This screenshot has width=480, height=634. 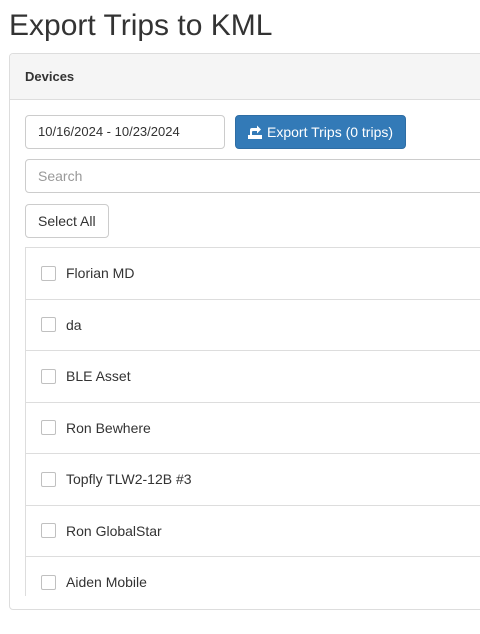 What do you see at coordinates (67, 221) in the screenshot?
I see `select-all-button: Select All` at bounding box center [67, 221].